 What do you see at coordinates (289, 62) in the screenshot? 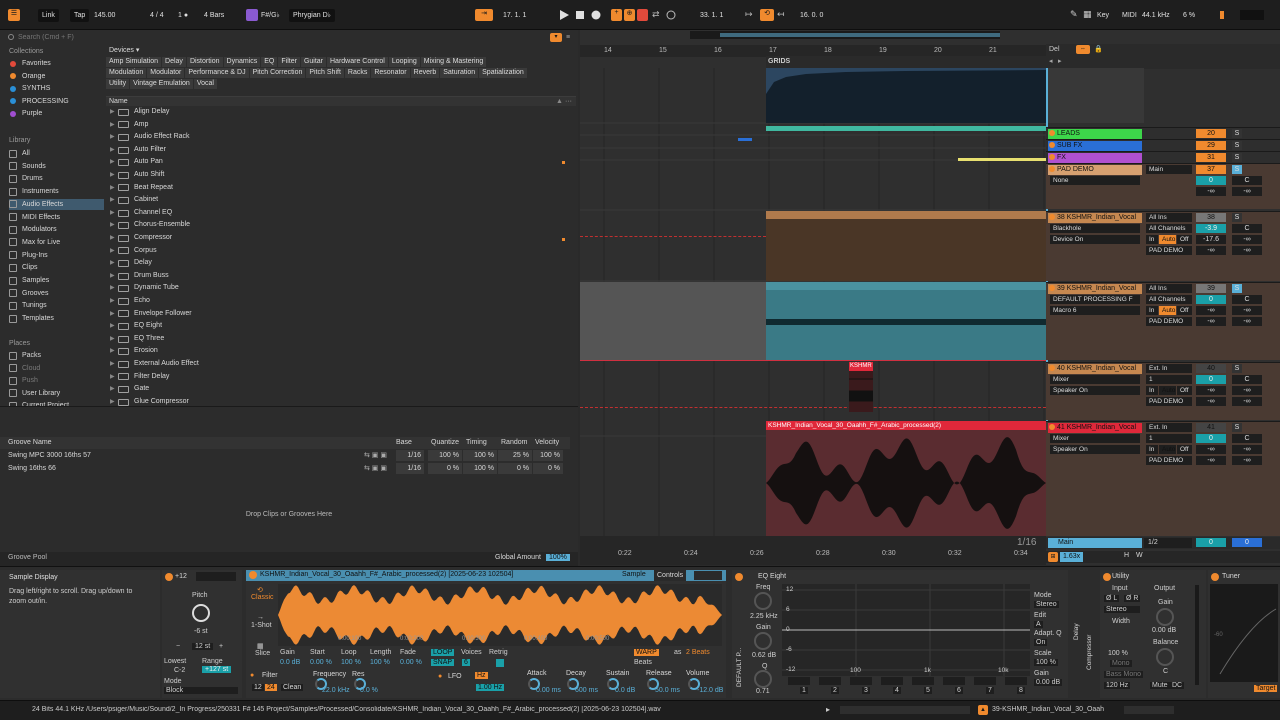
I see `device-filter-tag: Filter` at bounding box center [289, 62].